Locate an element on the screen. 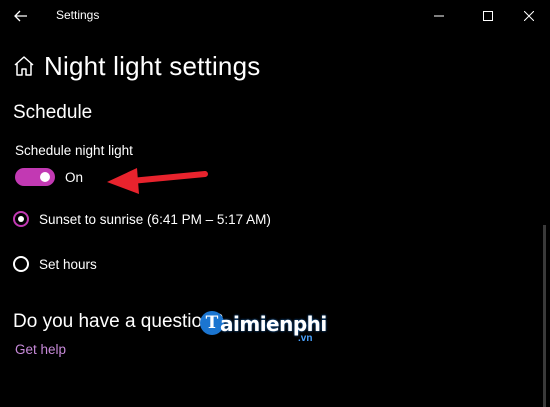  schedule-night-light-toggle is located at coordinates (35, 177).